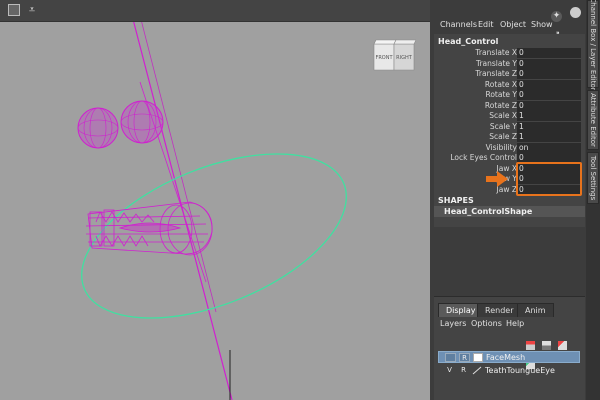  I want to click on tab-label: Tool Settings, so click(593, 178).